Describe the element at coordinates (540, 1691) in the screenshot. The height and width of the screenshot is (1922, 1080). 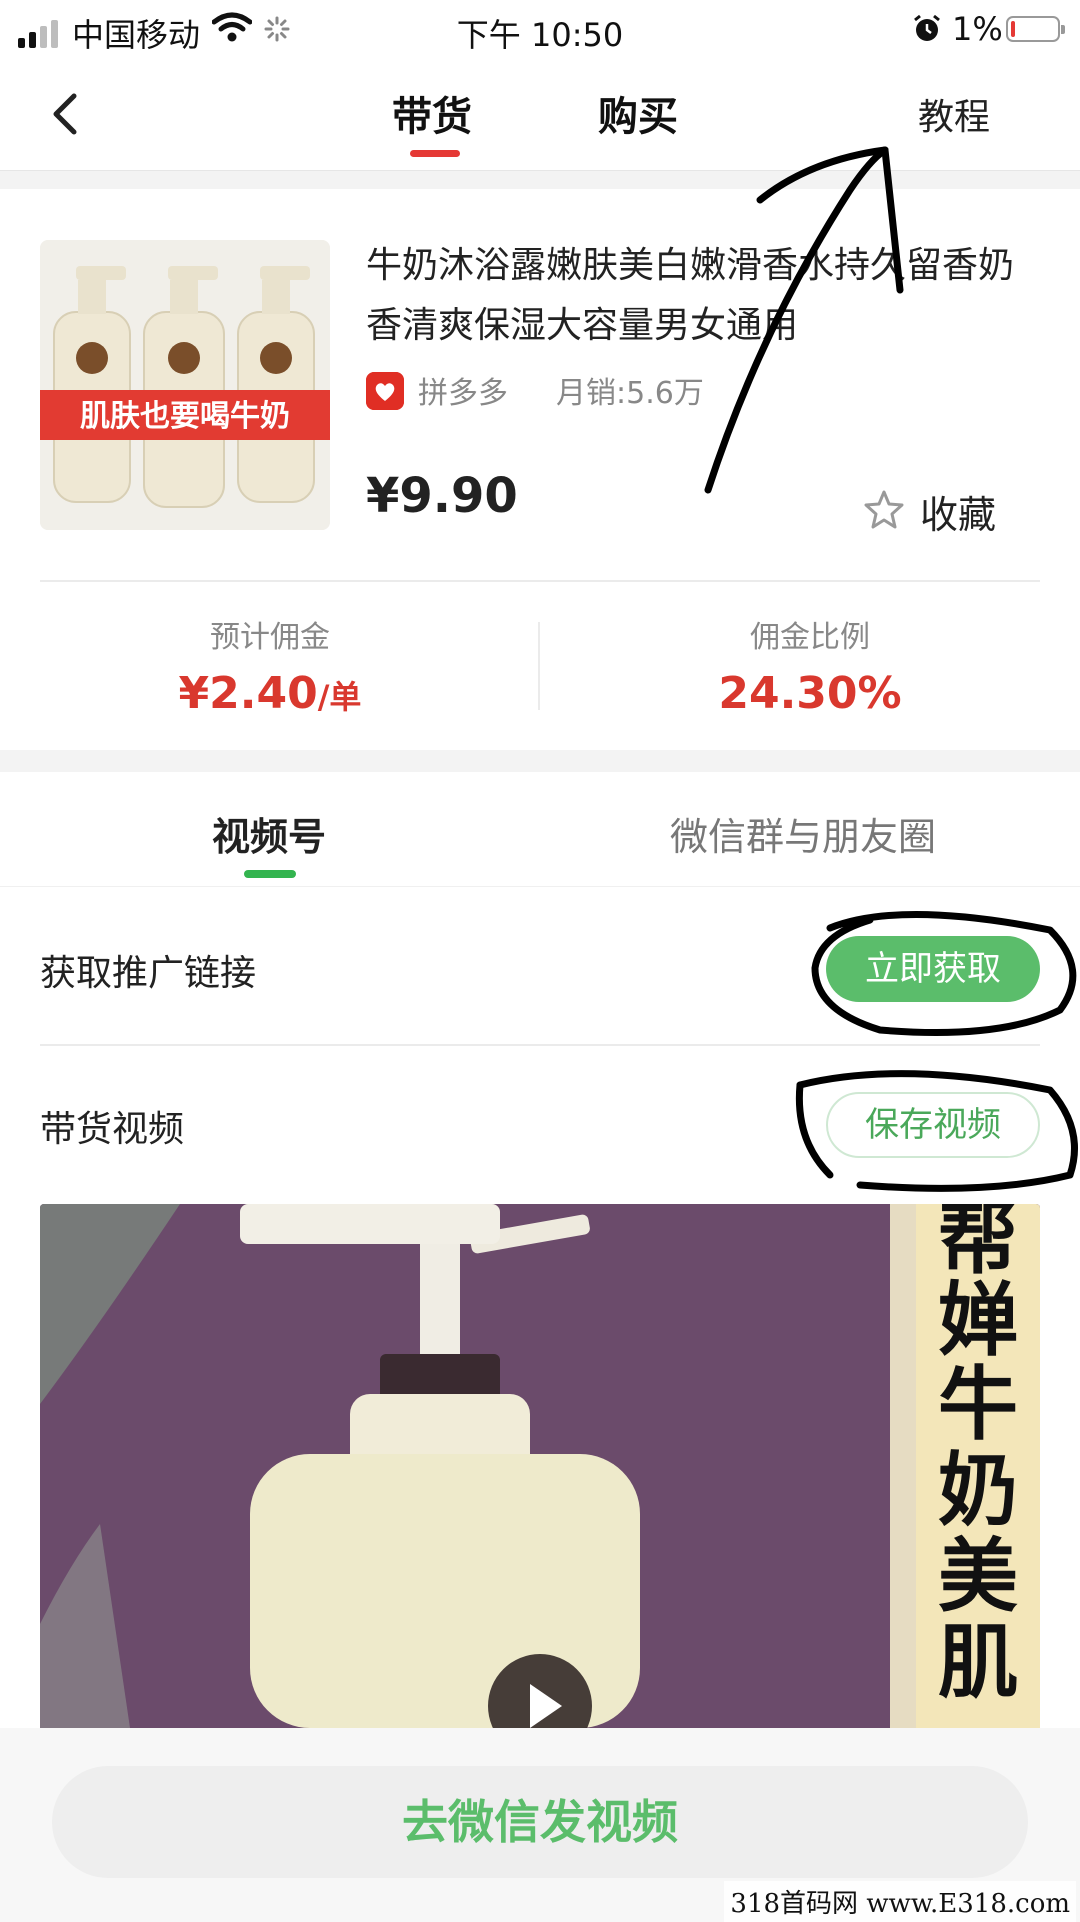
I see `play-icon` at that location.